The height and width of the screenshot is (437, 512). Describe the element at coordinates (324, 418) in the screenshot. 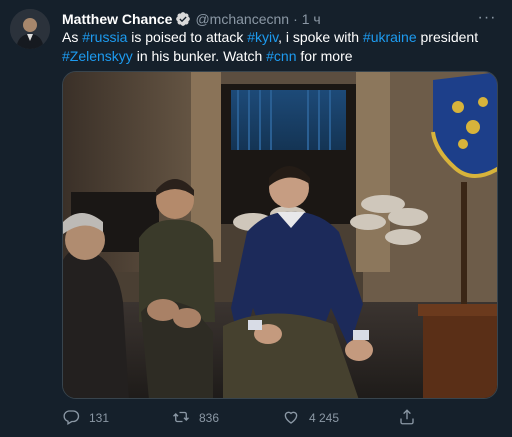

I see `like-count: 4 245` at that location.